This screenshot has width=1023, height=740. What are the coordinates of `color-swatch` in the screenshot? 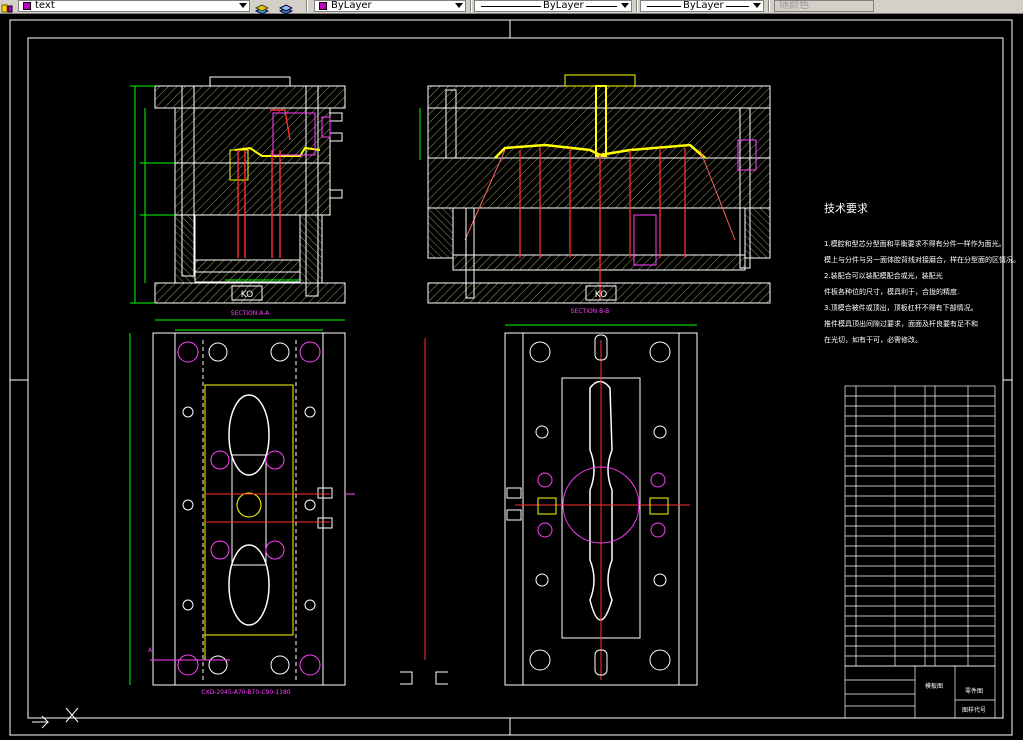 It's located at (323, 6).